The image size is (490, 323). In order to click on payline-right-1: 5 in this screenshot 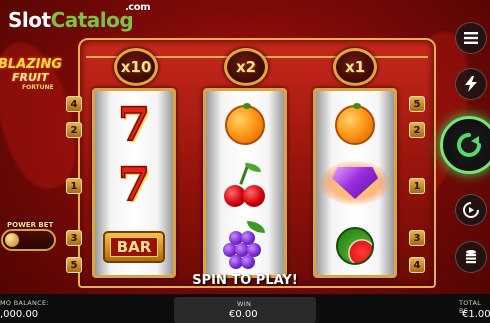, I will do `click(417, 104)`.